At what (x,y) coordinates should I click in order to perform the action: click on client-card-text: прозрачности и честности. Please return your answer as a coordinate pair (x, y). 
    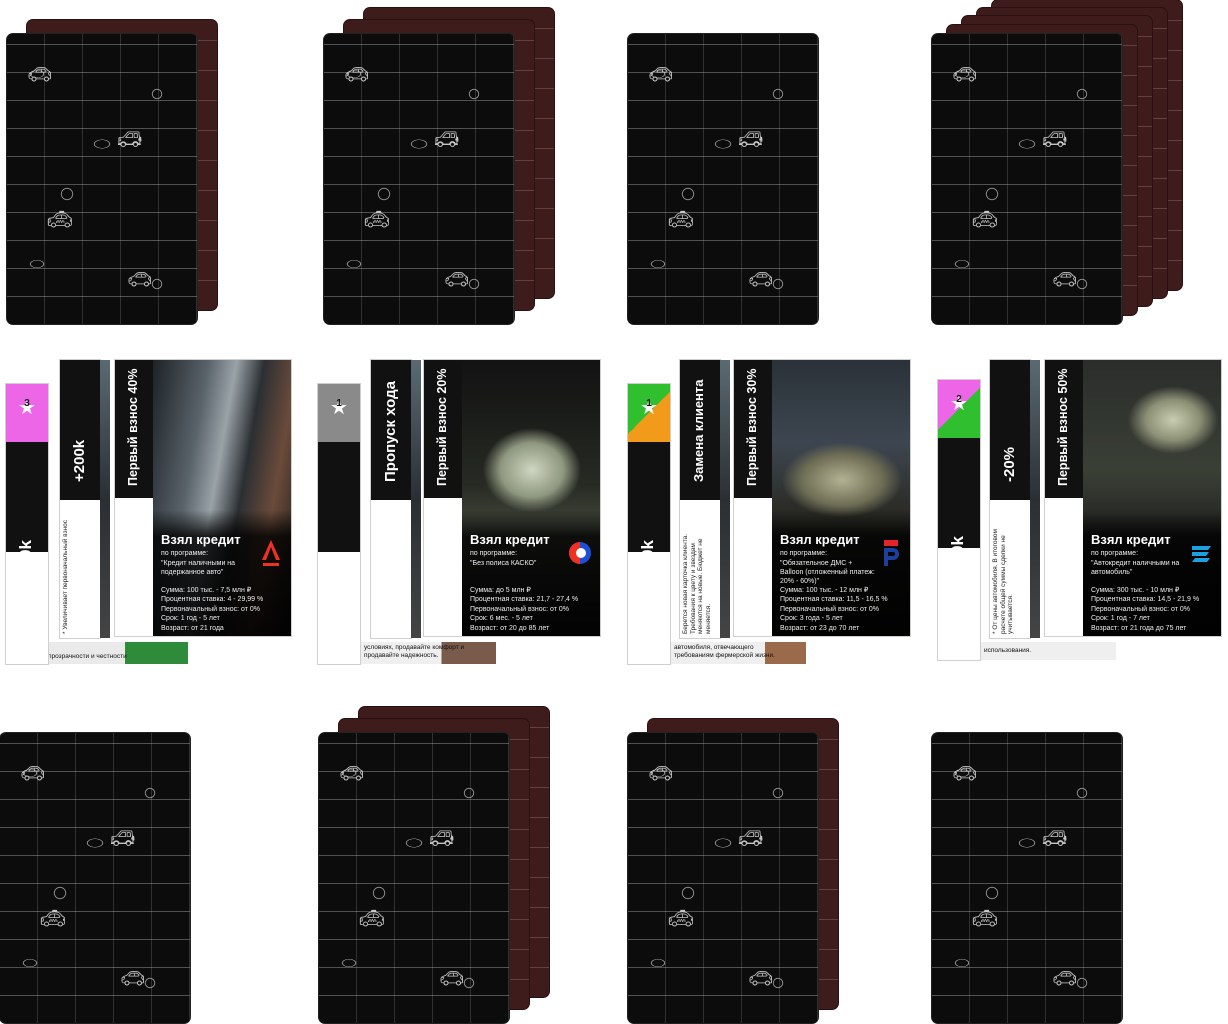
    Looking at the image, I should click on (87, 656).